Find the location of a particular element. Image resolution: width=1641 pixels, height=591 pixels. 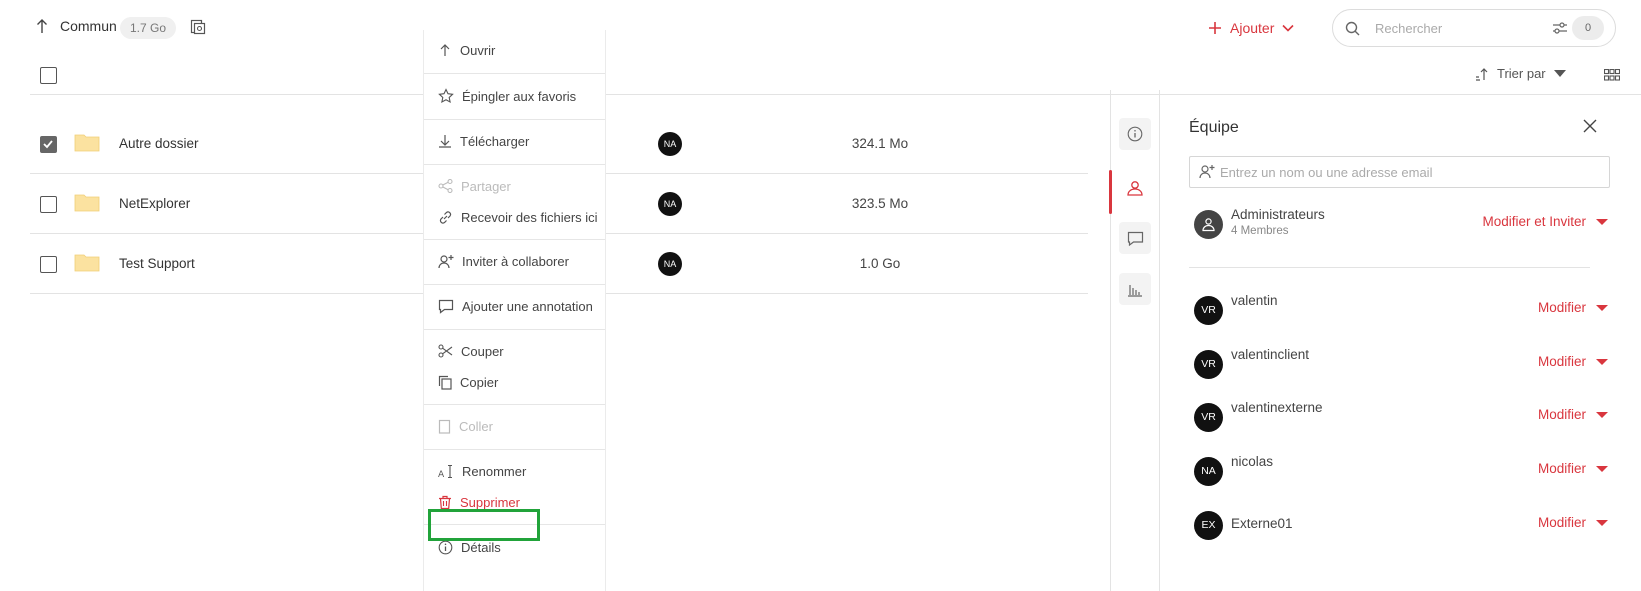

sort-button: Trier par is located at coordinates (1520, 73).